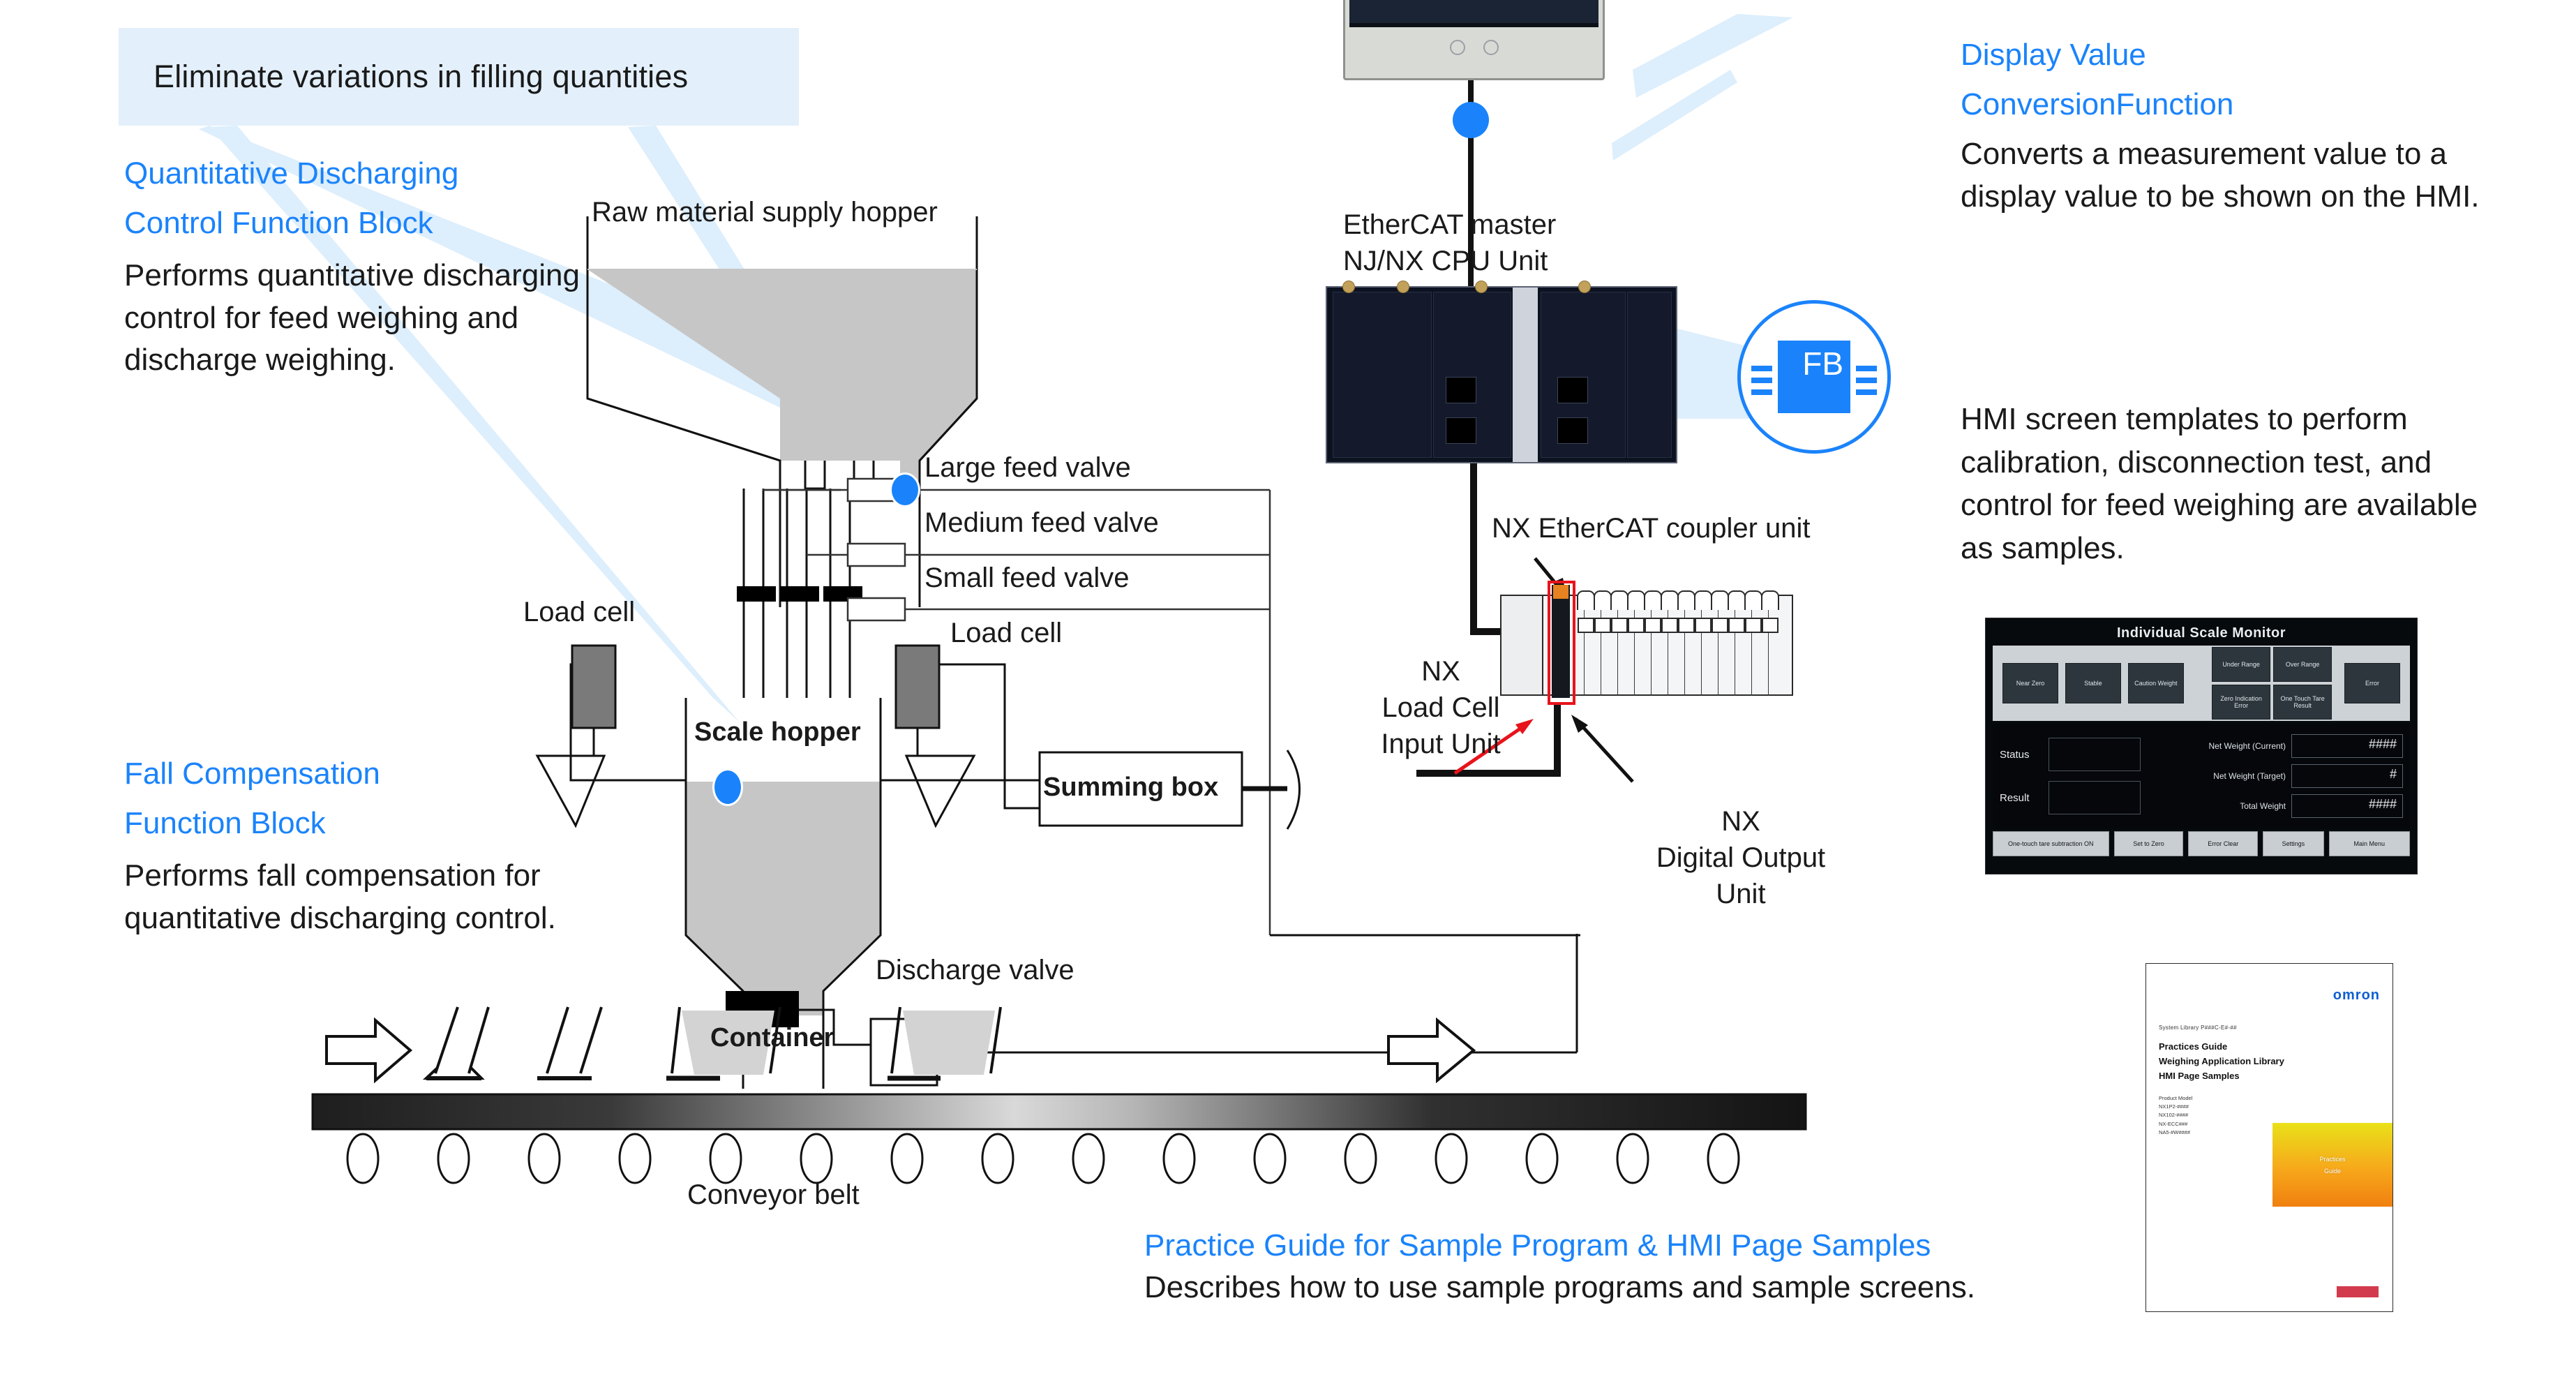 The height and width of the screenshot is (1393, 2576). What do you see at coordinates (1561, 643) in the screenshot?
I see `load-cell-unit-highlight-box` at bounding box center [1561, 643].